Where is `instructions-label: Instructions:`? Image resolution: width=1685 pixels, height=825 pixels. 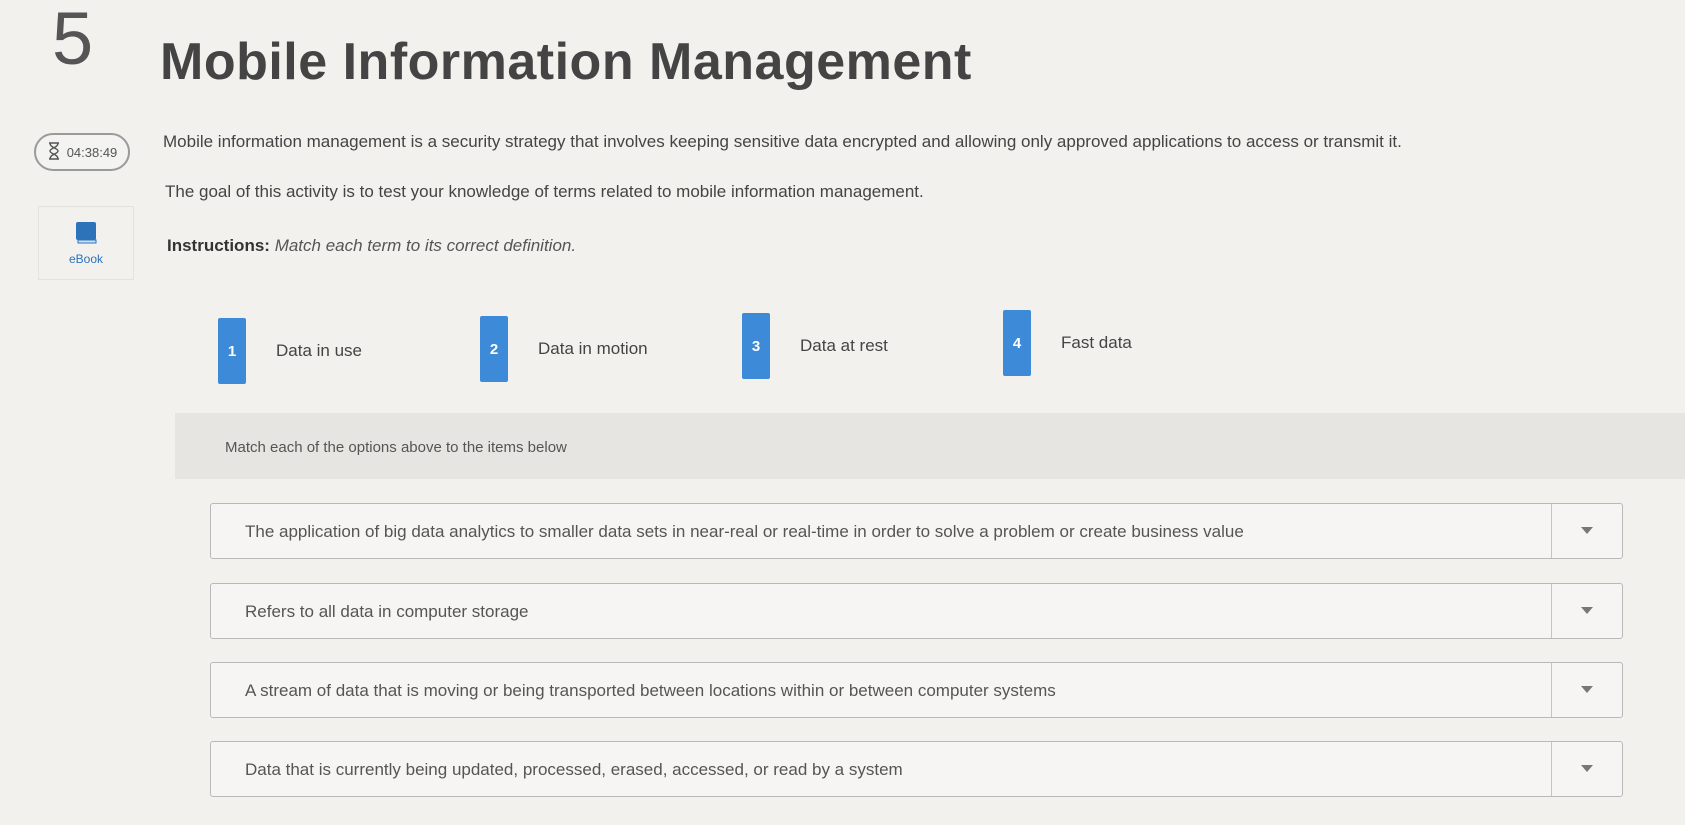
instructions-label: Instructions: is located at coordinates (218, 245).